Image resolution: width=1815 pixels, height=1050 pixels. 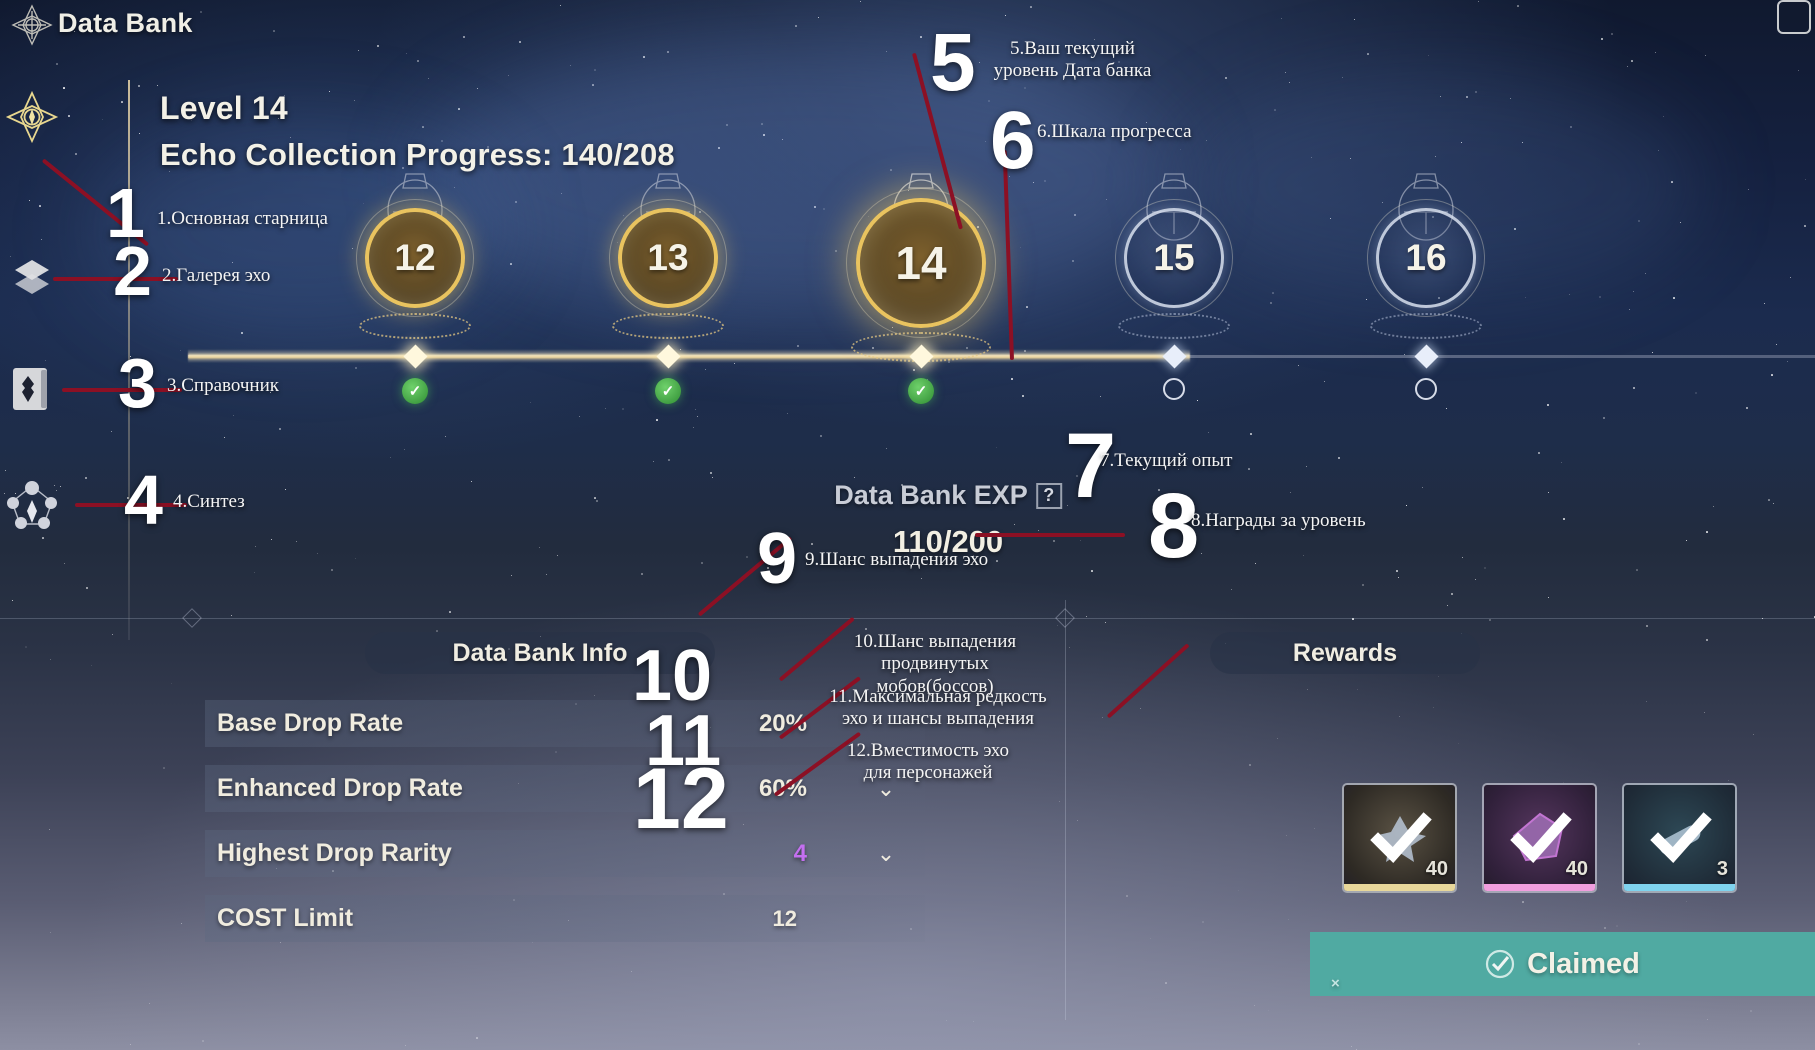 What do you see at coordinates (784, 918) in the screenshot?
I see `info-row-value: 12` at bounding box center [784, 918].